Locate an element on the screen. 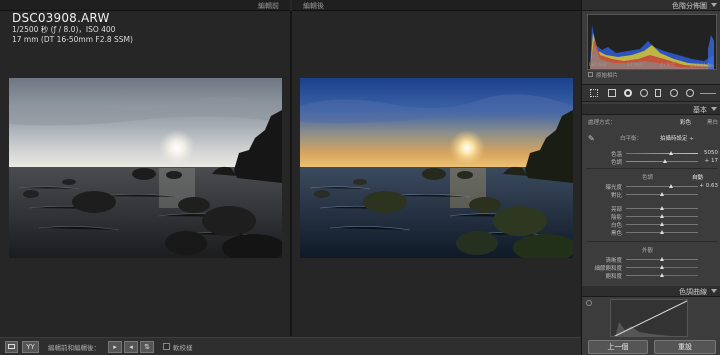 The width and height of the screenshot is (720, 355). lens-info: 17 mm (DT 16-50mm F2.8 SSM) is located at coordinates (72, 39).